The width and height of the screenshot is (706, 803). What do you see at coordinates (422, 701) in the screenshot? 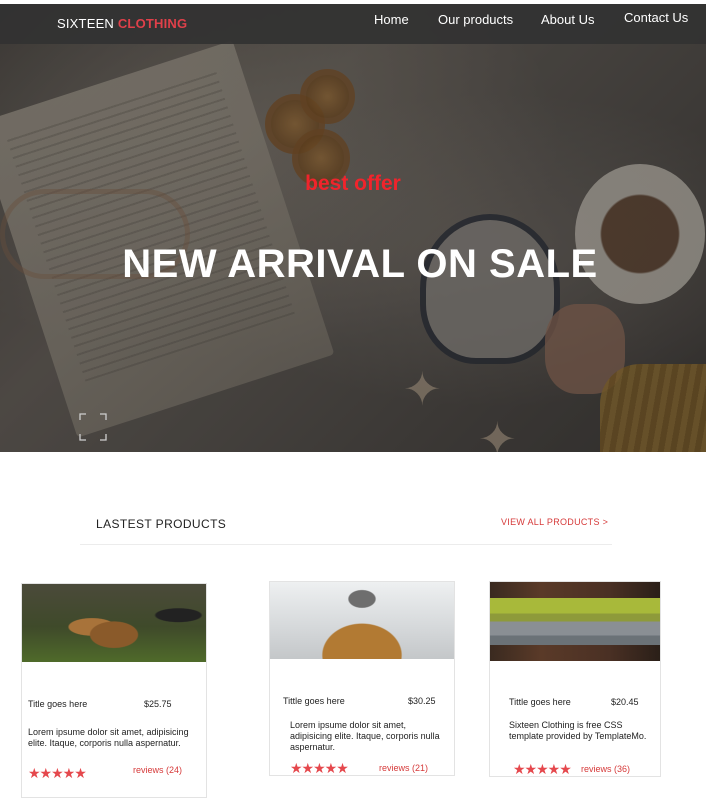
I see `product-price: $30.25` at bounding box center [422, 701].